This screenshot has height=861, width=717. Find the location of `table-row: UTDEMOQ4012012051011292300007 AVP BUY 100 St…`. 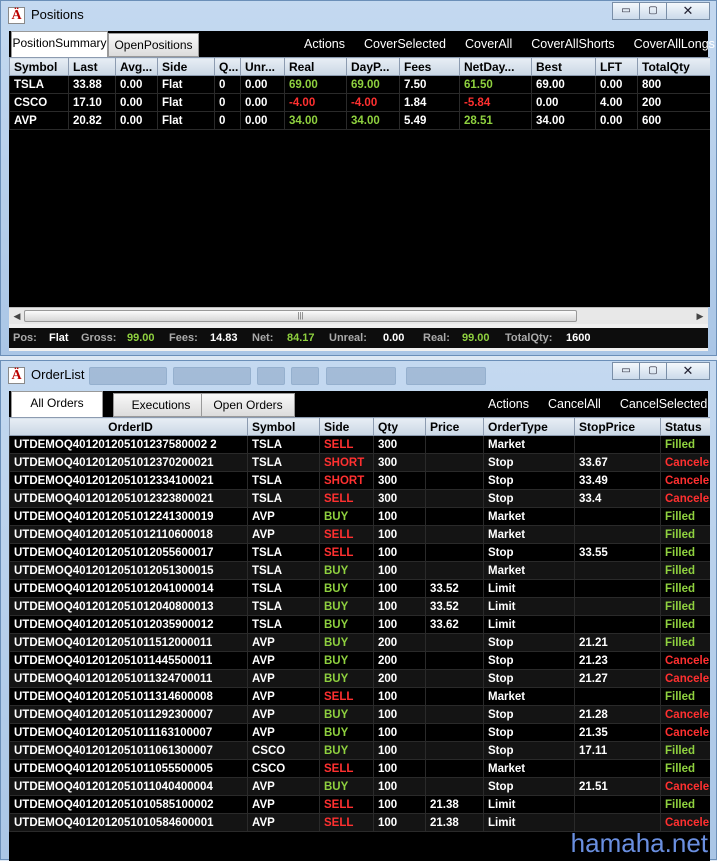

table-row: UTDEMOQ4012012051011292300007 AVP BUY 100 St… is located at coordinates (359, 714).